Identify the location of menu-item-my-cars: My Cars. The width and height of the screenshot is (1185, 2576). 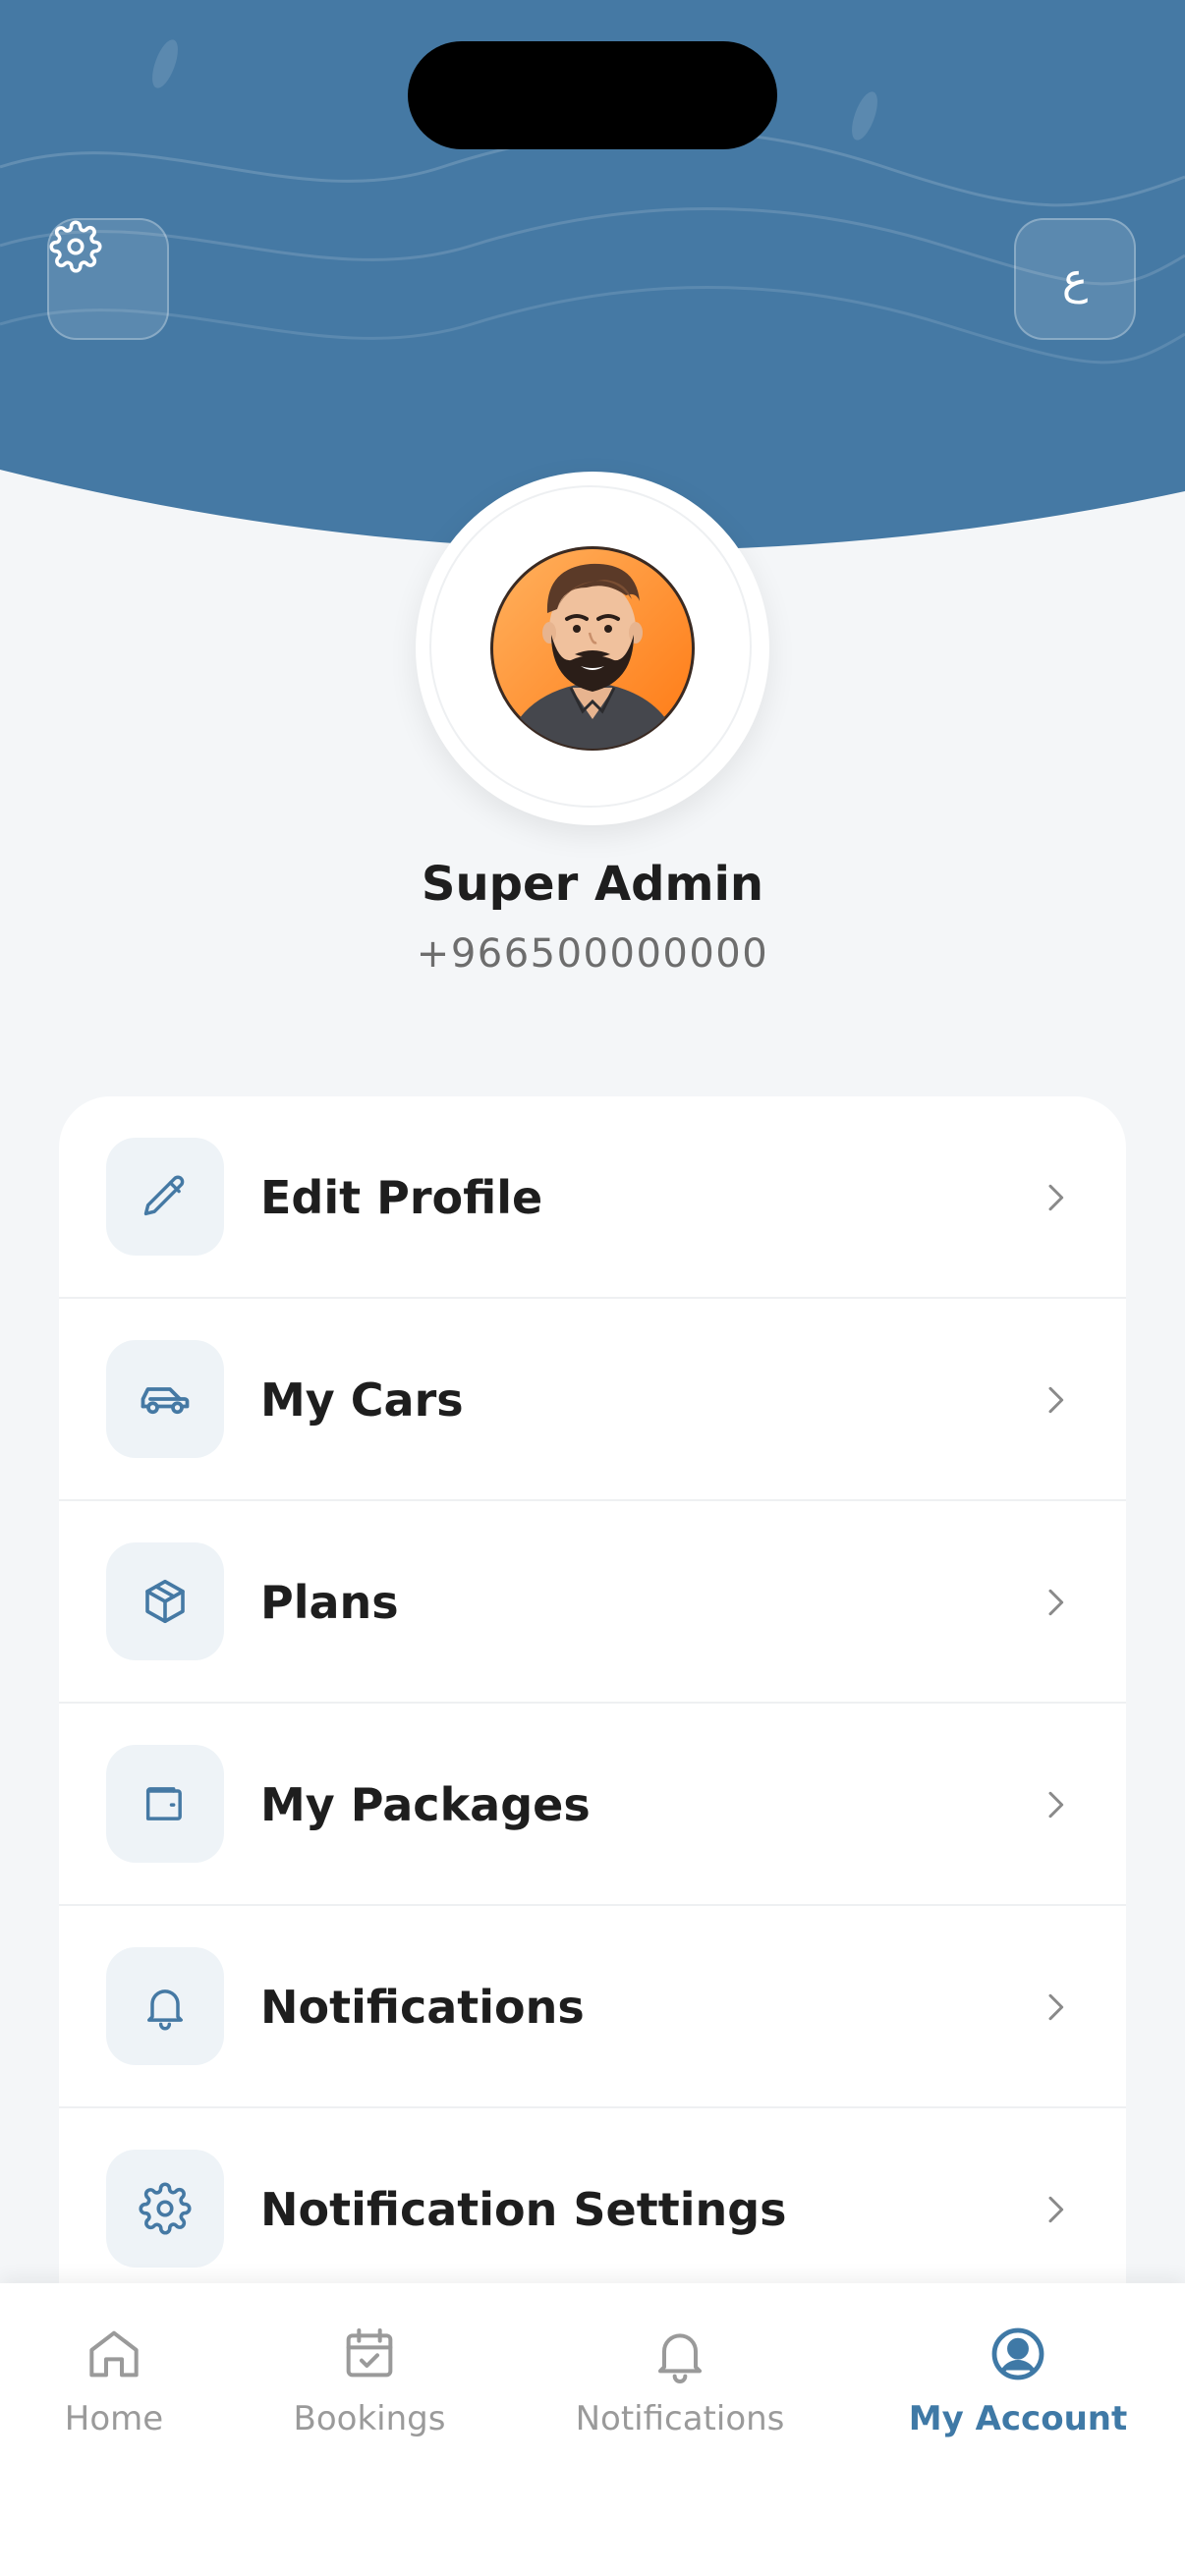
(592, 1400).